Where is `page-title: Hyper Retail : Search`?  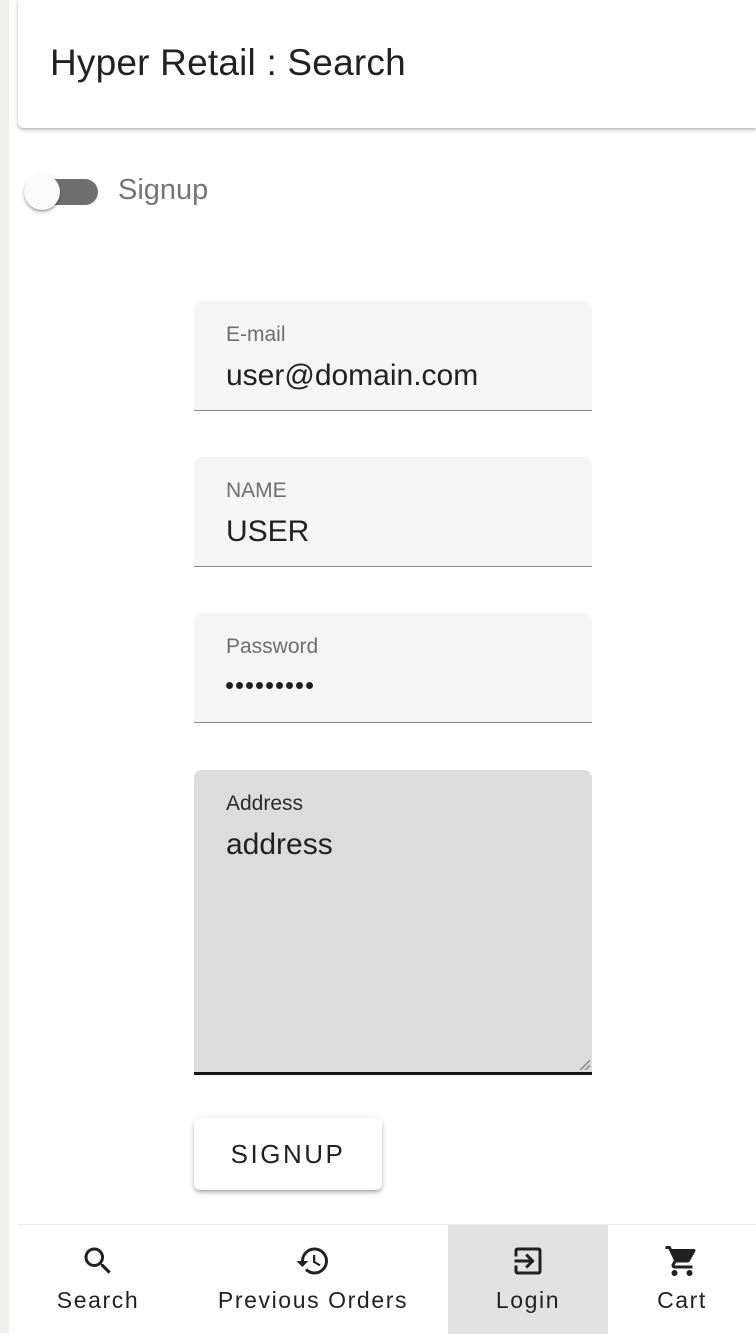 page-title: Hyper Retail : Search is located at coordinates (228, 62).